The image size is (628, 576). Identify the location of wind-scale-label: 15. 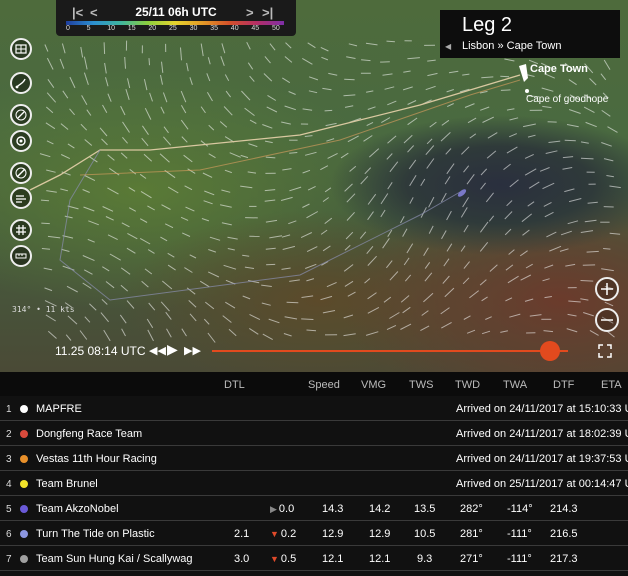
(131, 28).